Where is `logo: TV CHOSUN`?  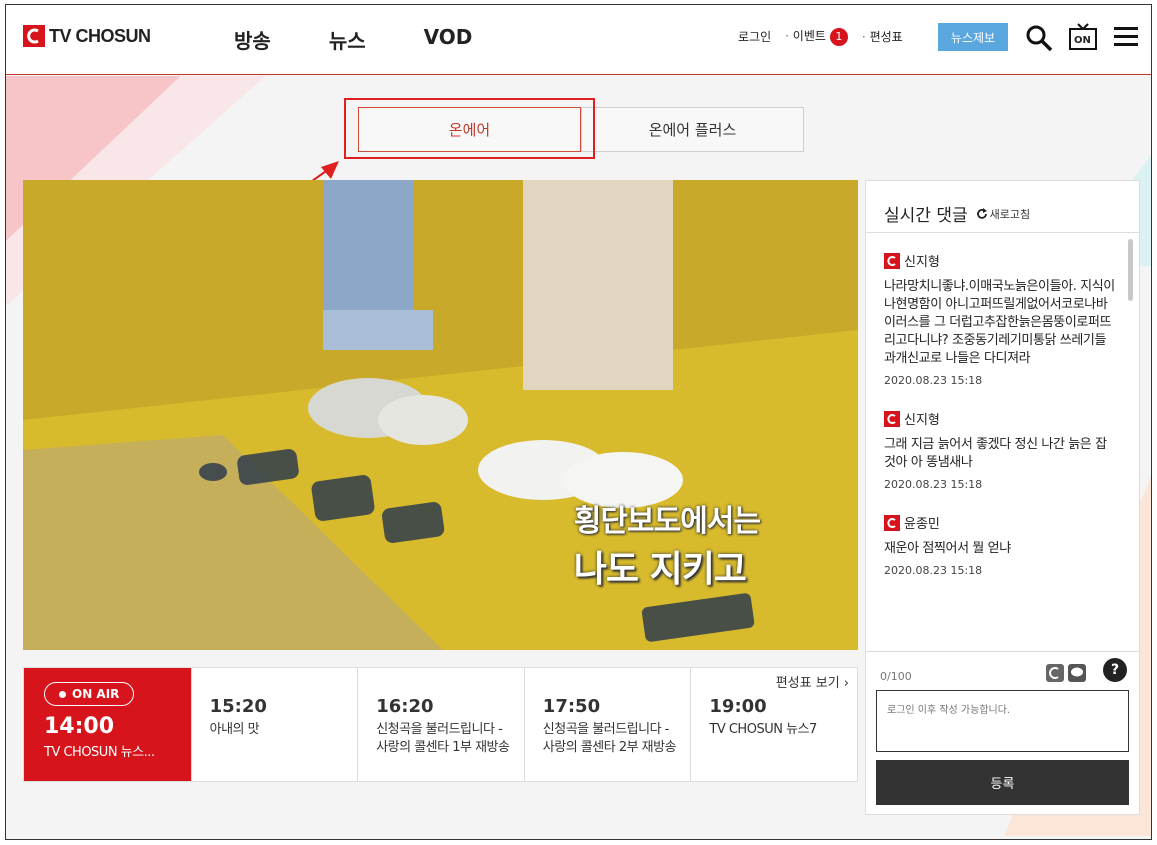 logo: TV CHOSUN is located at coordinates (87, 36).